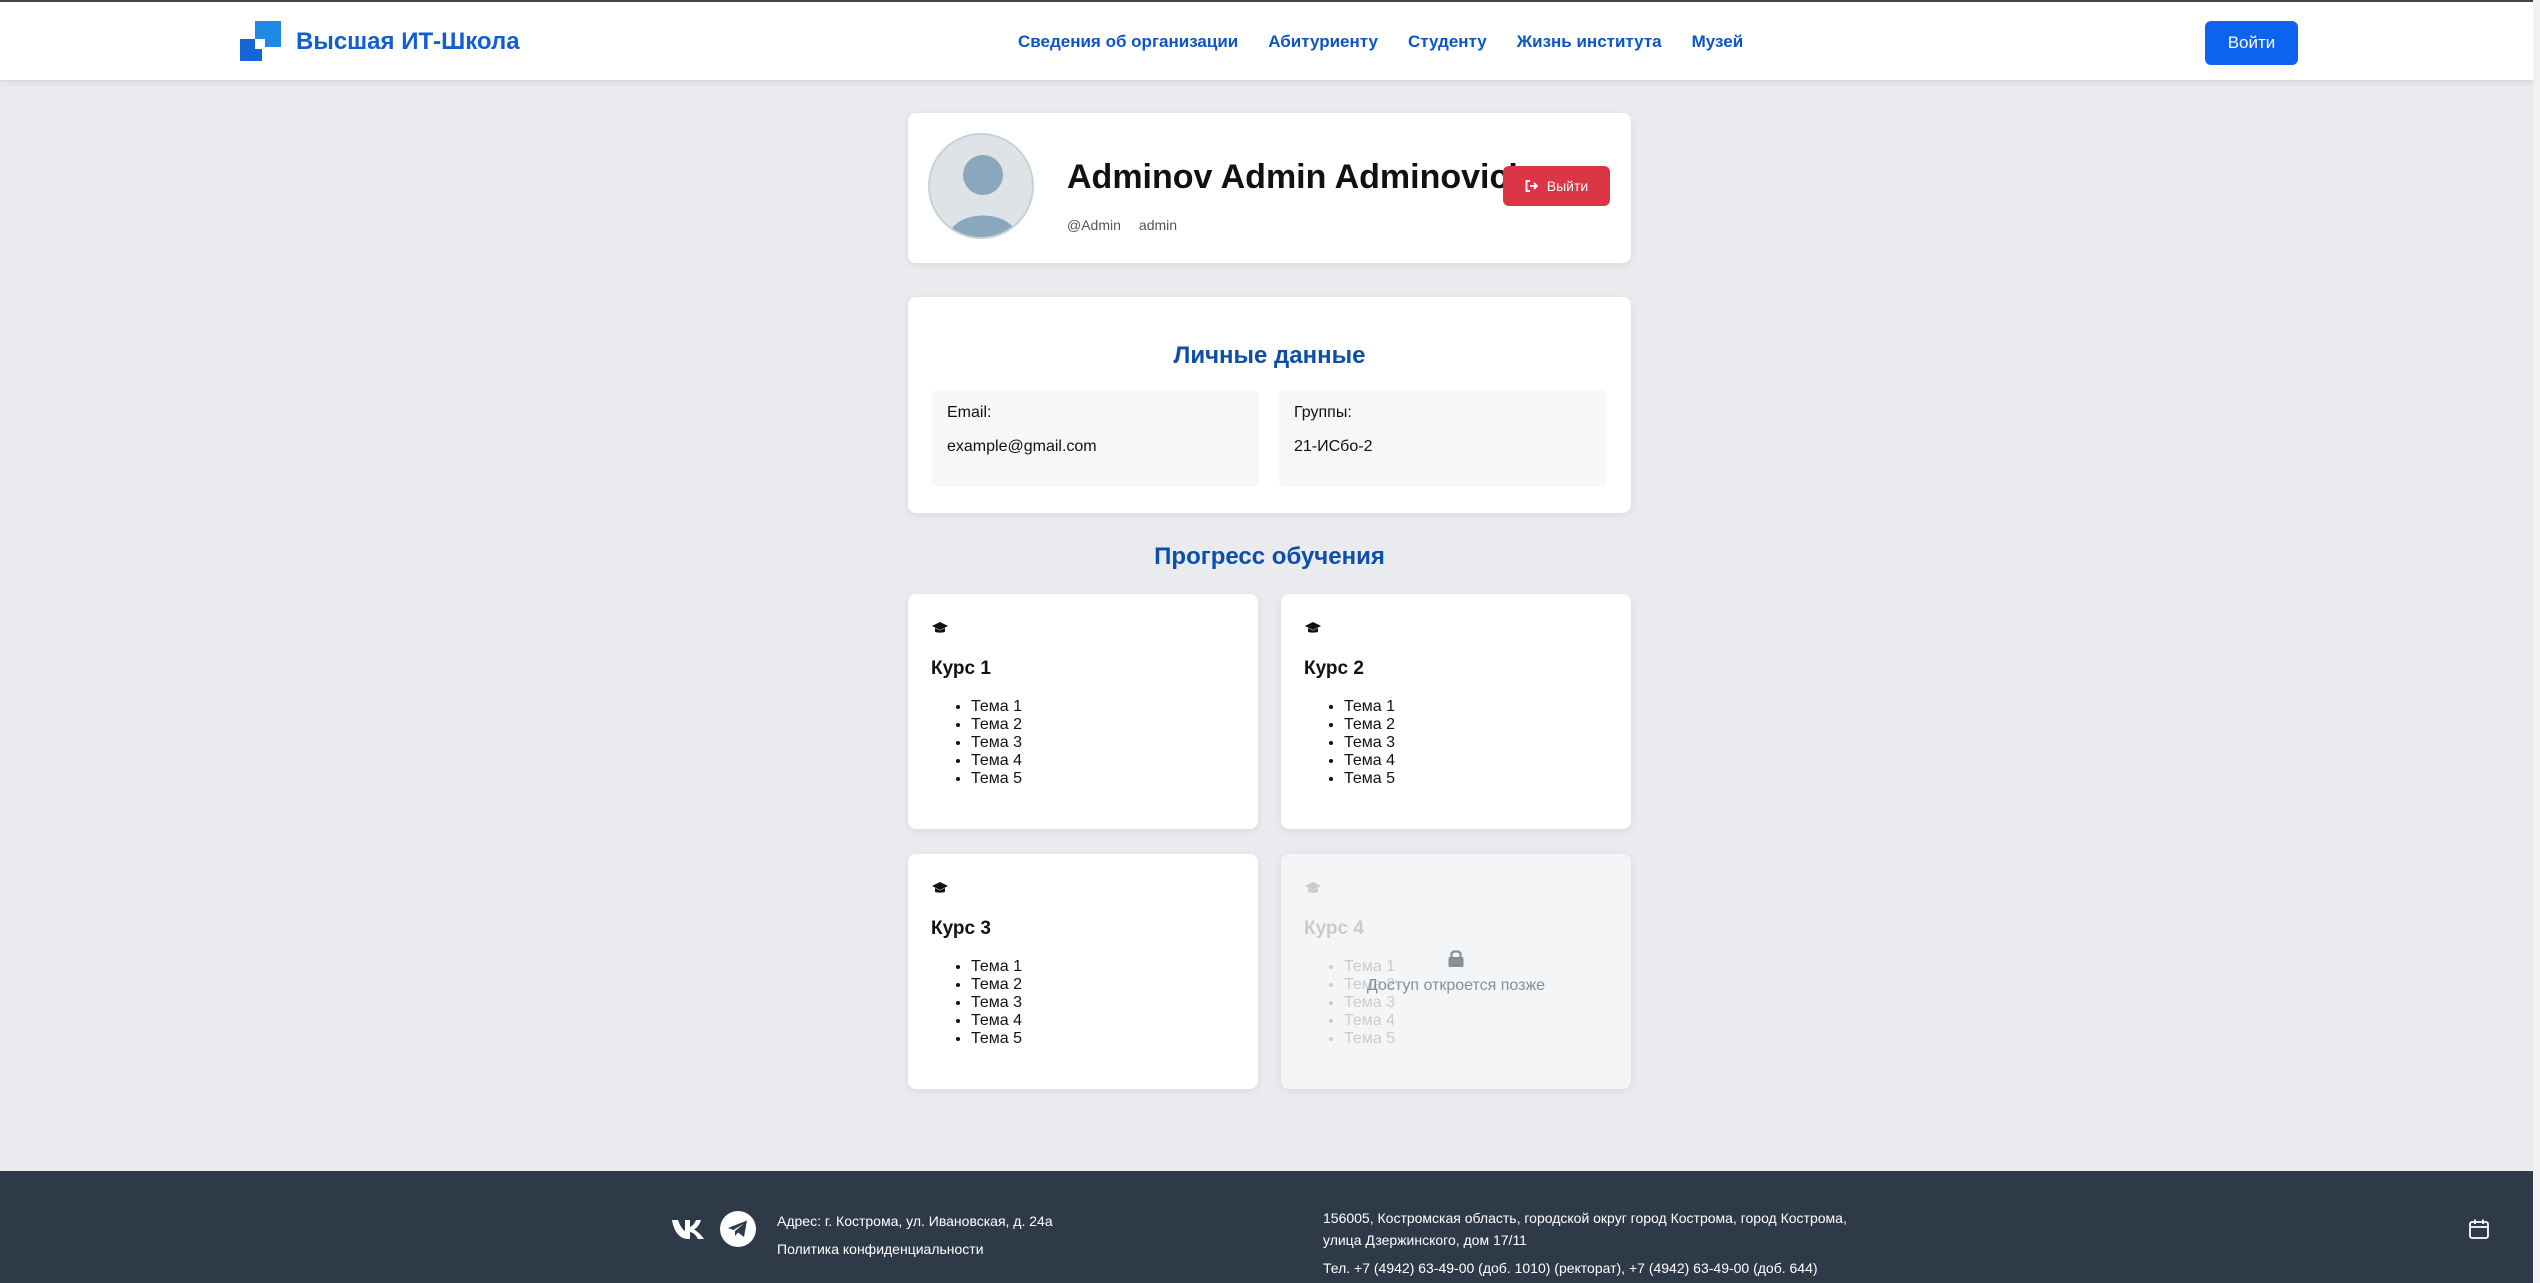  Describe the element at coordinates (961, 928) in the screenshot. I see `course-title: Курс 3` at that location.